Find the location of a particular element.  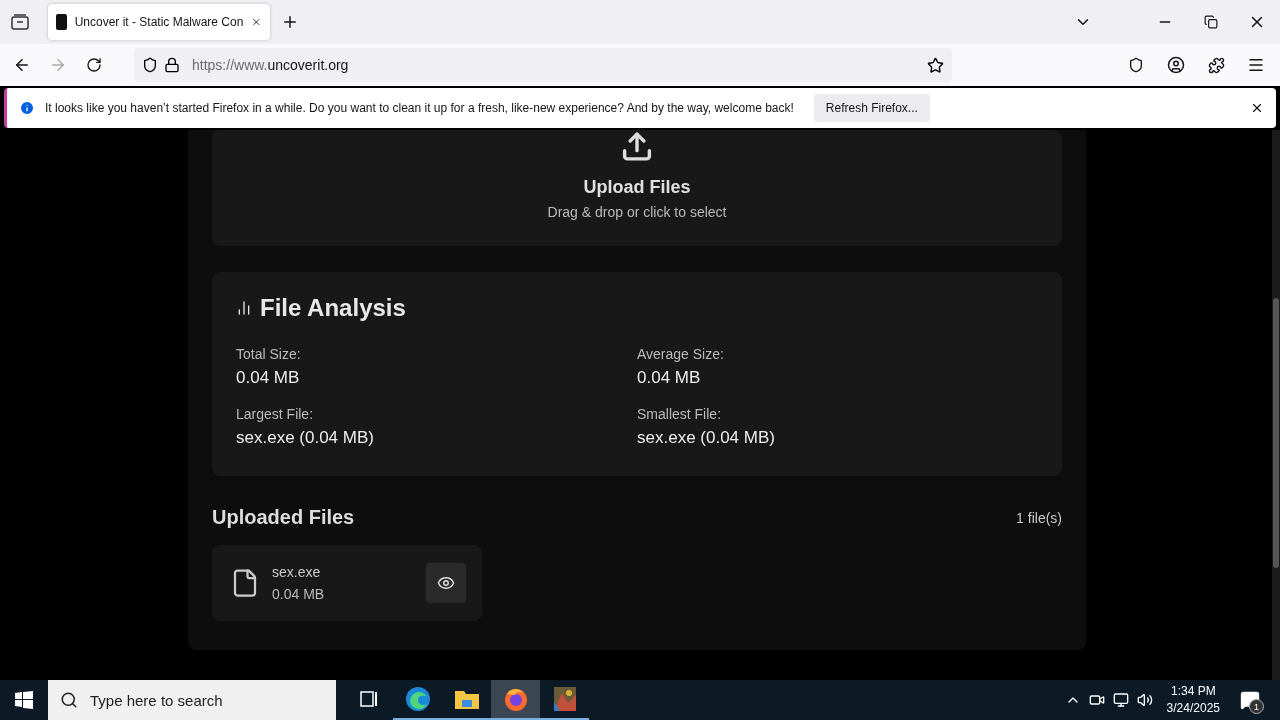

site-icon is located at coordinates (61, 22).